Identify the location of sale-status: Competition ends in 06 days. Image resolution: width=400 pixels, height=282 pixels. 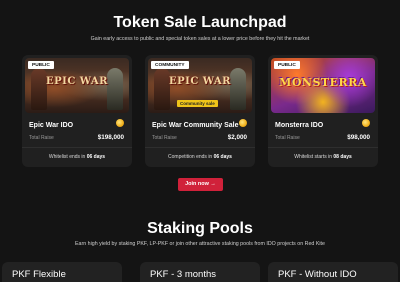
(200, 157).